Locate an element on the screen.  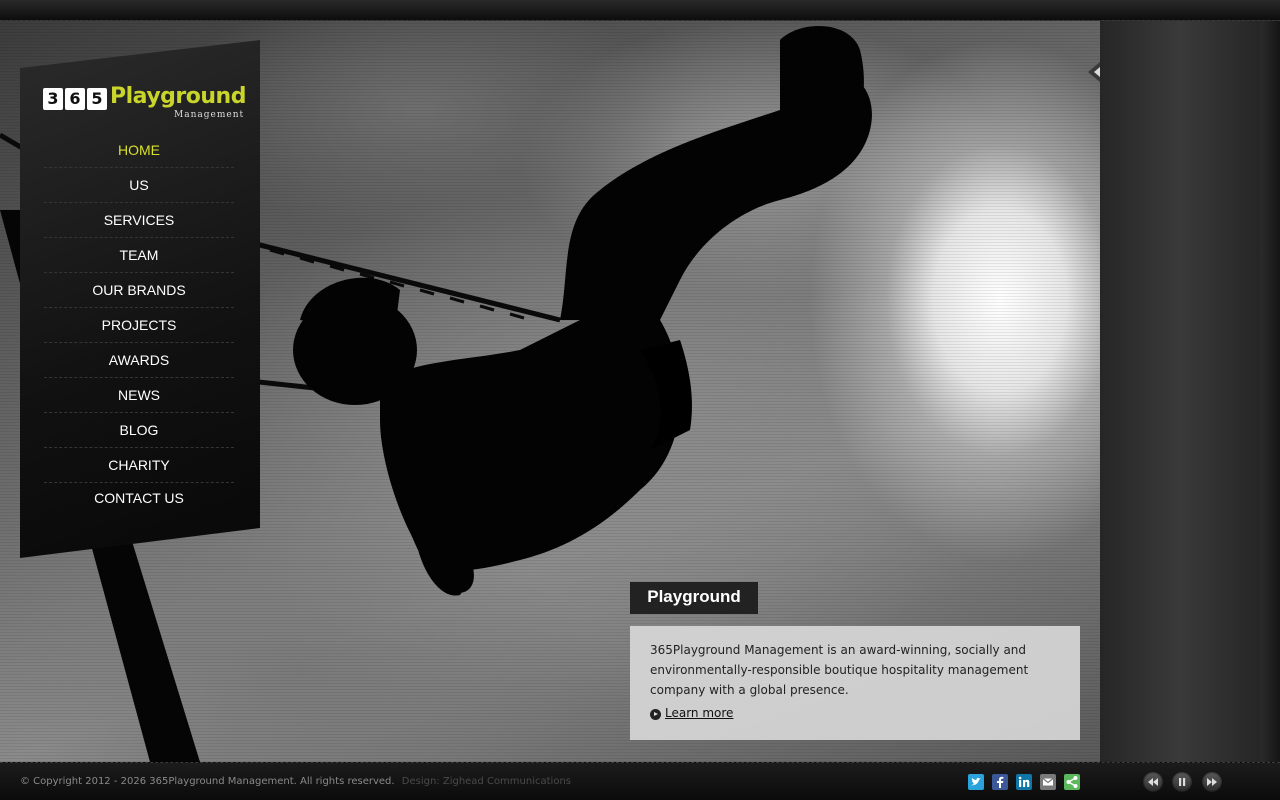
previous-slide-button is located at coordinates (1153, 782).